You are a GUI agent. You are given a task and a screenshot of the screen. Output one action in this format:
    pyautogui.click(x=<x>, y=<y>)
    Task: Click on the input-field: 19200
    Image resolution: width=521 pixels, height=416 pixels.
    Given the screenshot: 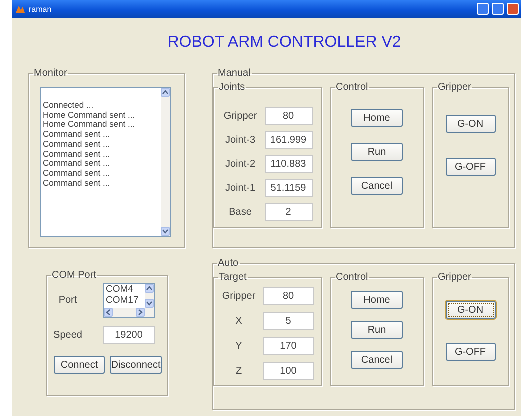 What is the action you would take?
    pyautogui.click(x=129, y=335)
    